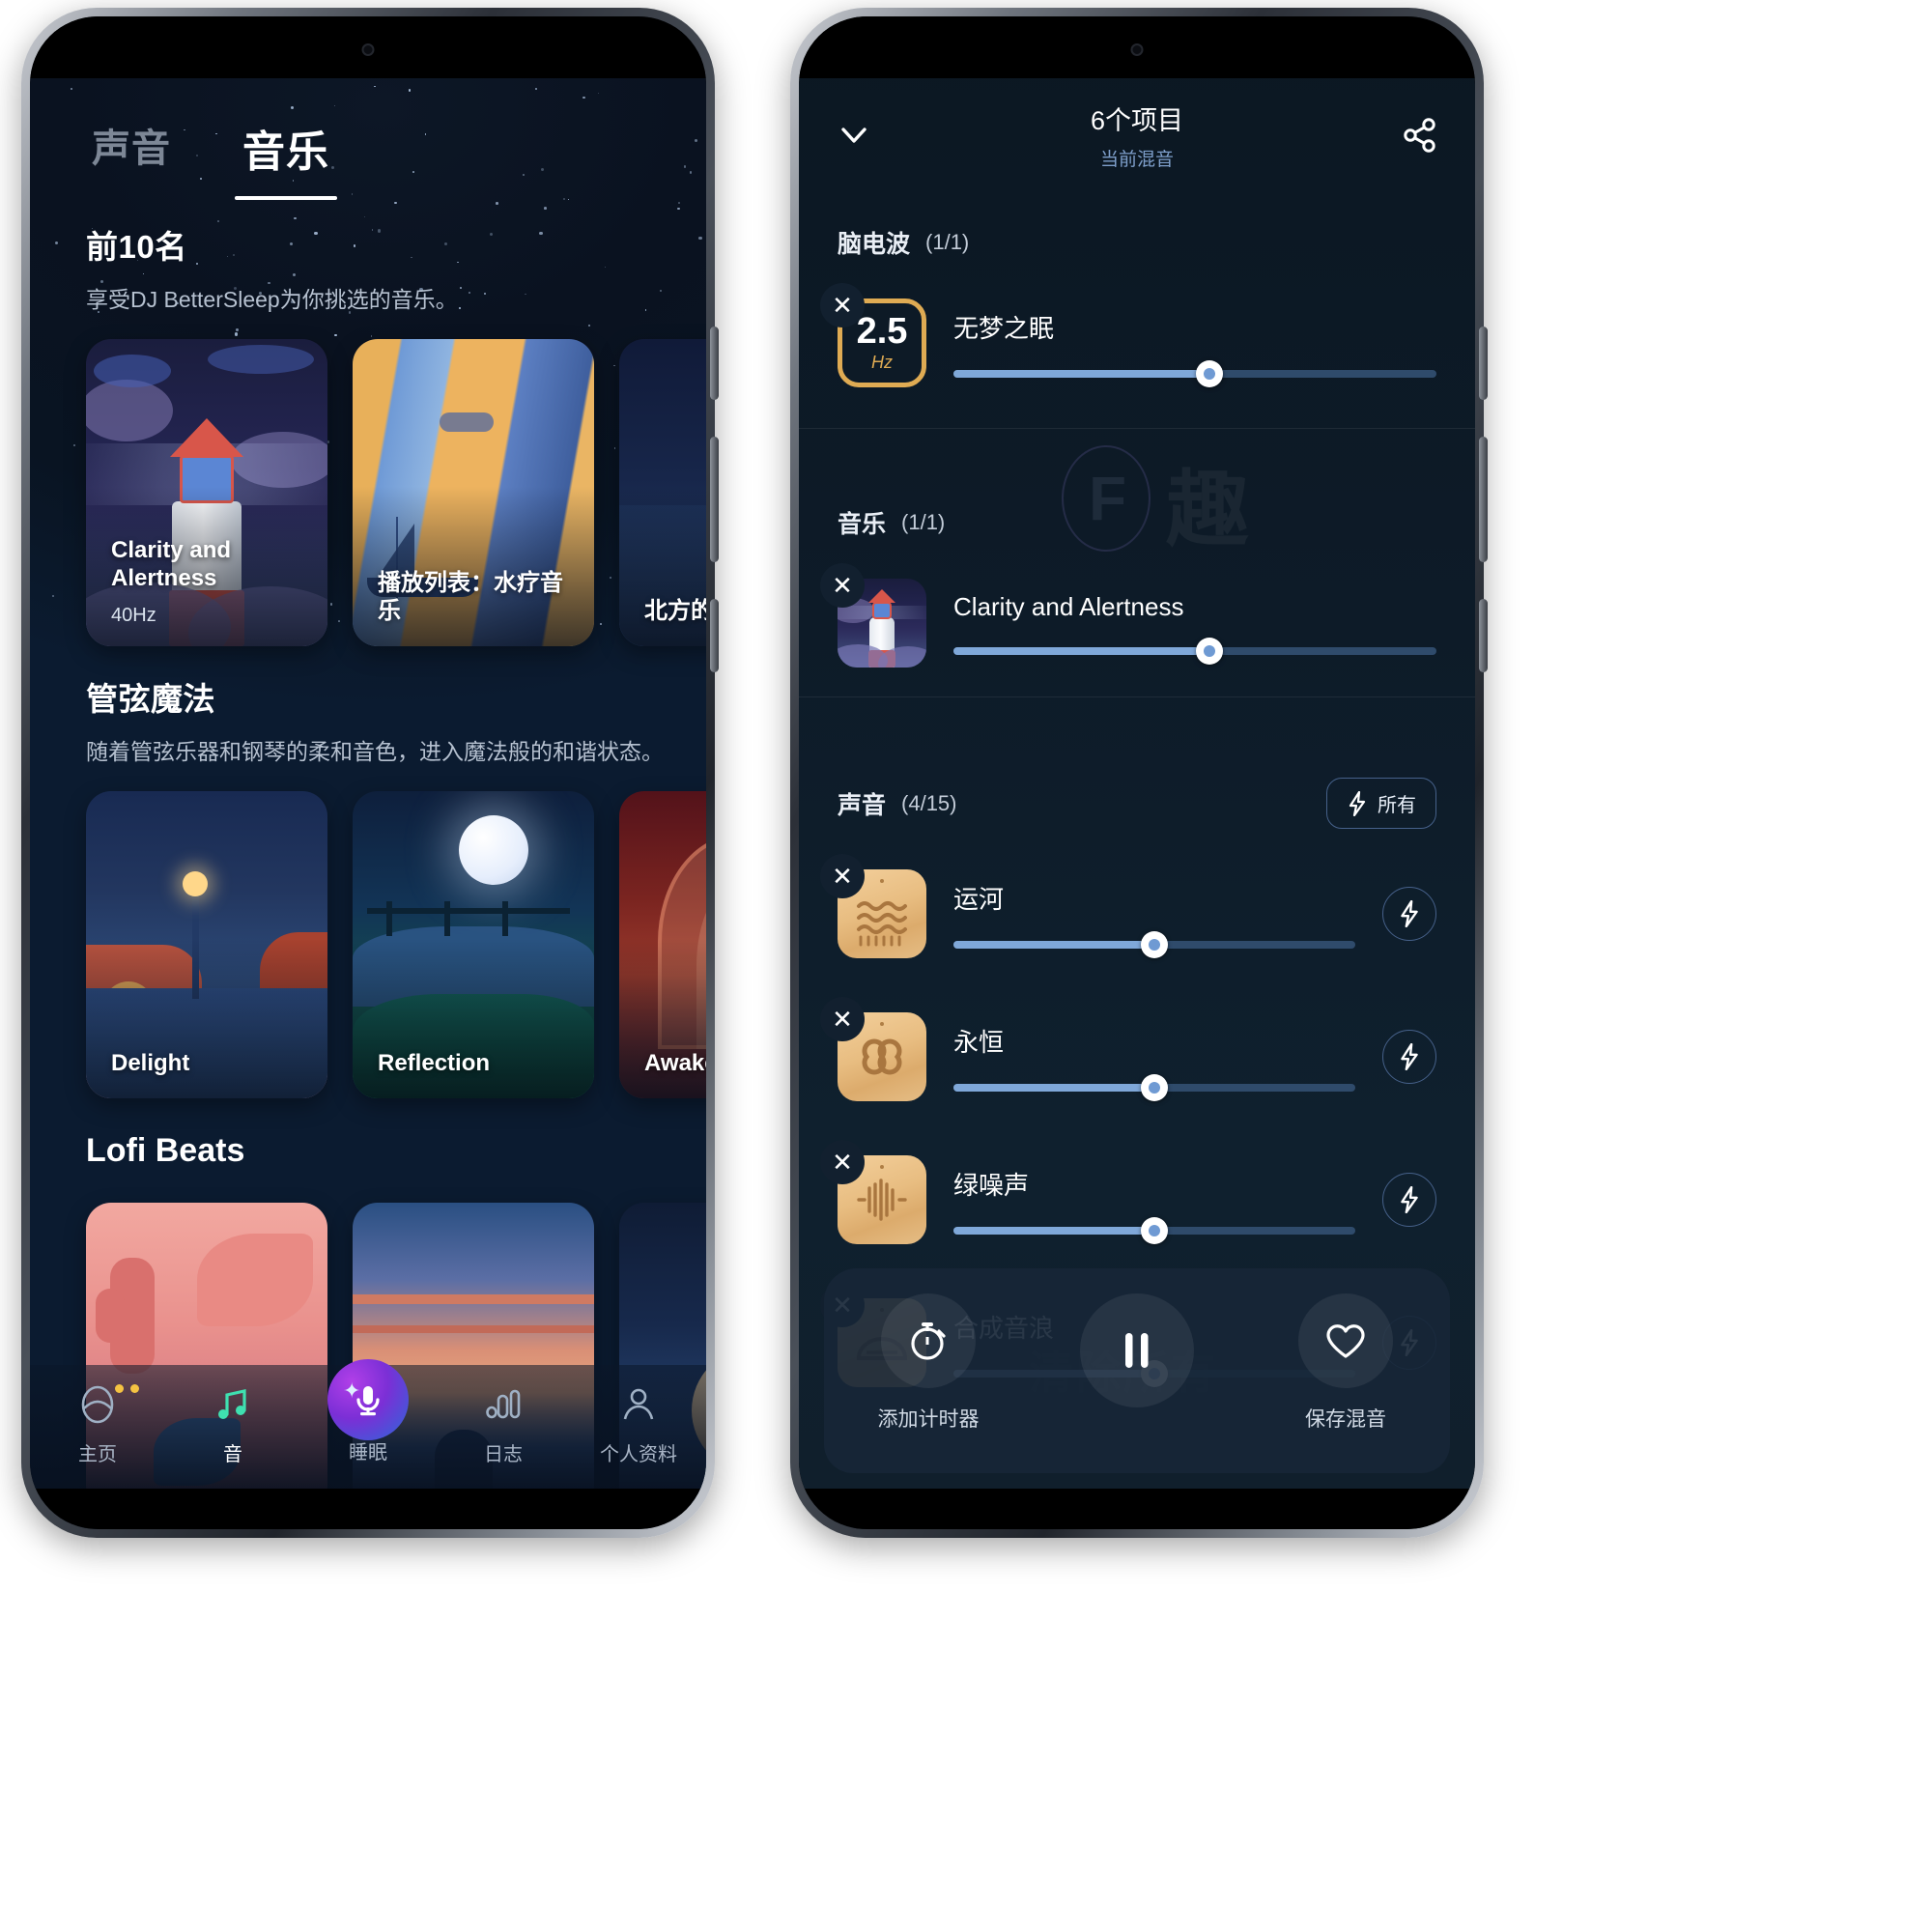 Image resolution: width=1932 pixels, height=1932 pixels. Describe the element at coordinates (1068, 606) in the screenshot. I see `track-name: Clarity and Alertness` at that location.